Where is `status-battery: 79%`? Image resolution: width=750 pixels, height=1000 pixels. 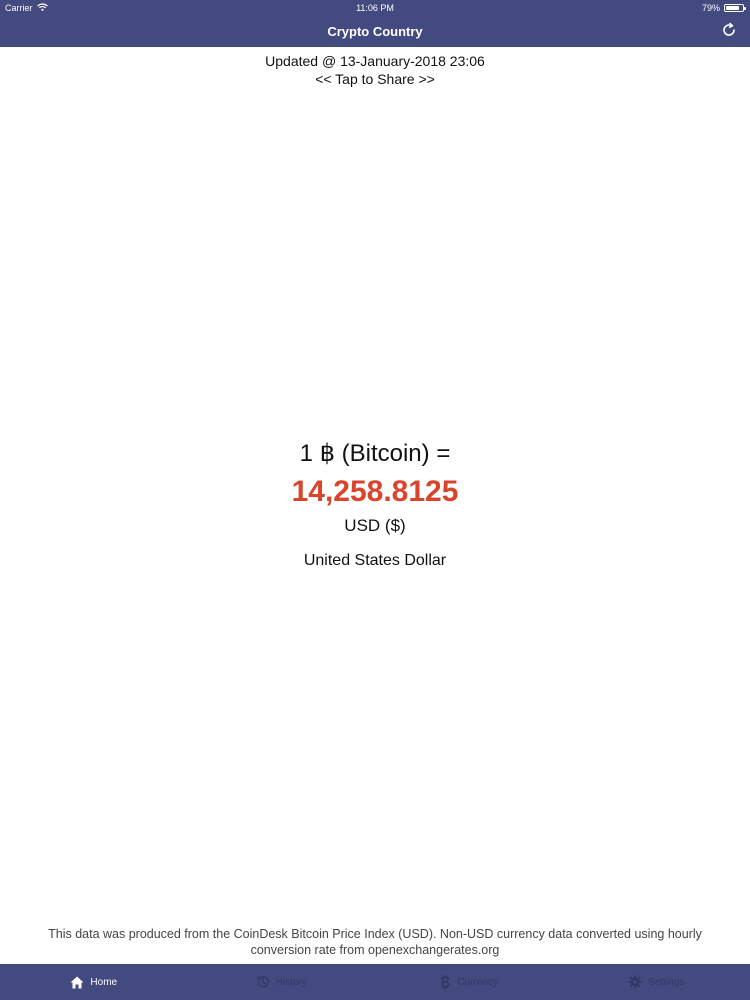
status-battery: 79% is located at coordinates (723, 8).